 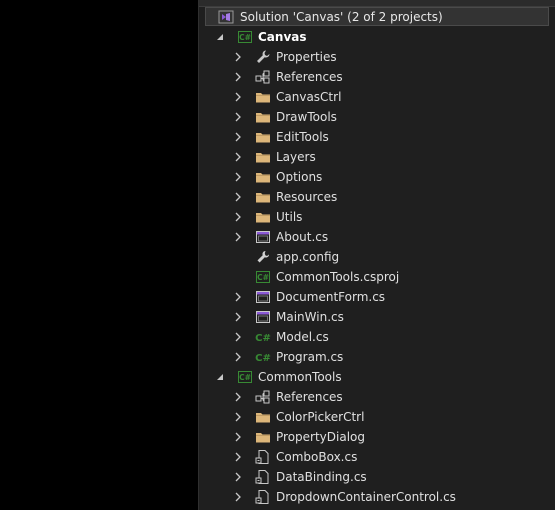 What do you see at coordinates (317, 457) in the screenshot?
I see `tree-node-label: ComboBox.cs` at bounding box center [317, 457].